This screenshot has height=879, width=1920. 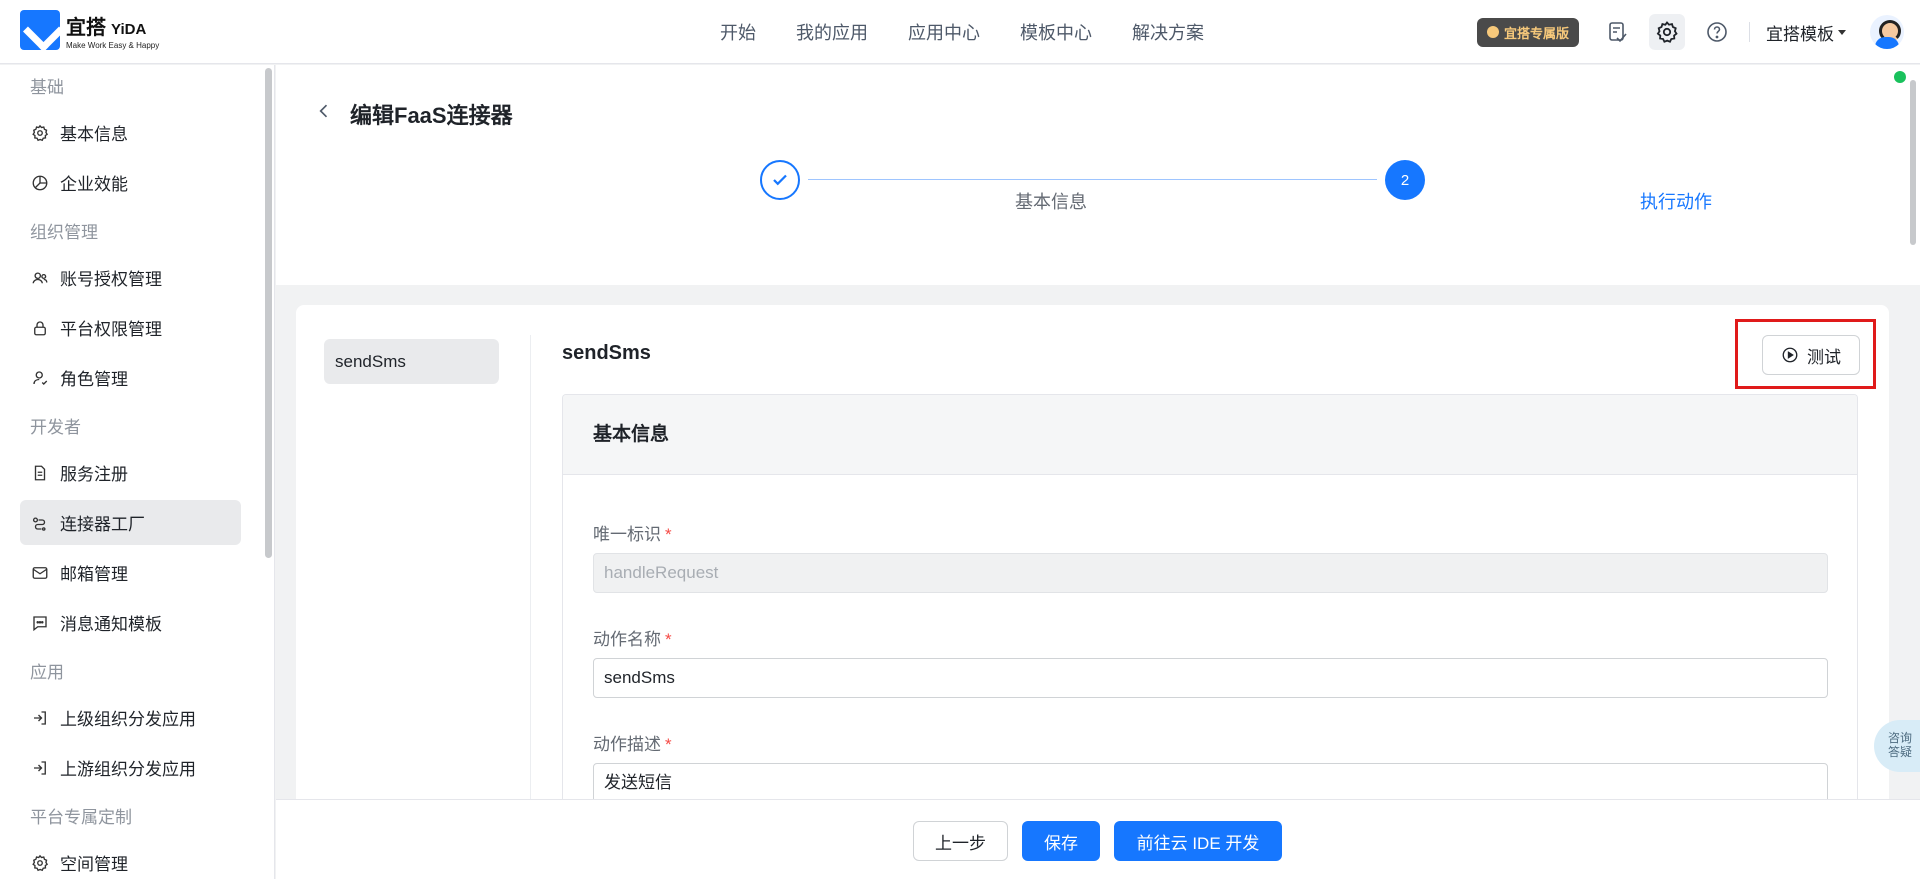 What do you see at coordinates (1168, 32) in the screenshot?
I see `nav-solutions: 解决方案` at bounding box center [1168, 32].